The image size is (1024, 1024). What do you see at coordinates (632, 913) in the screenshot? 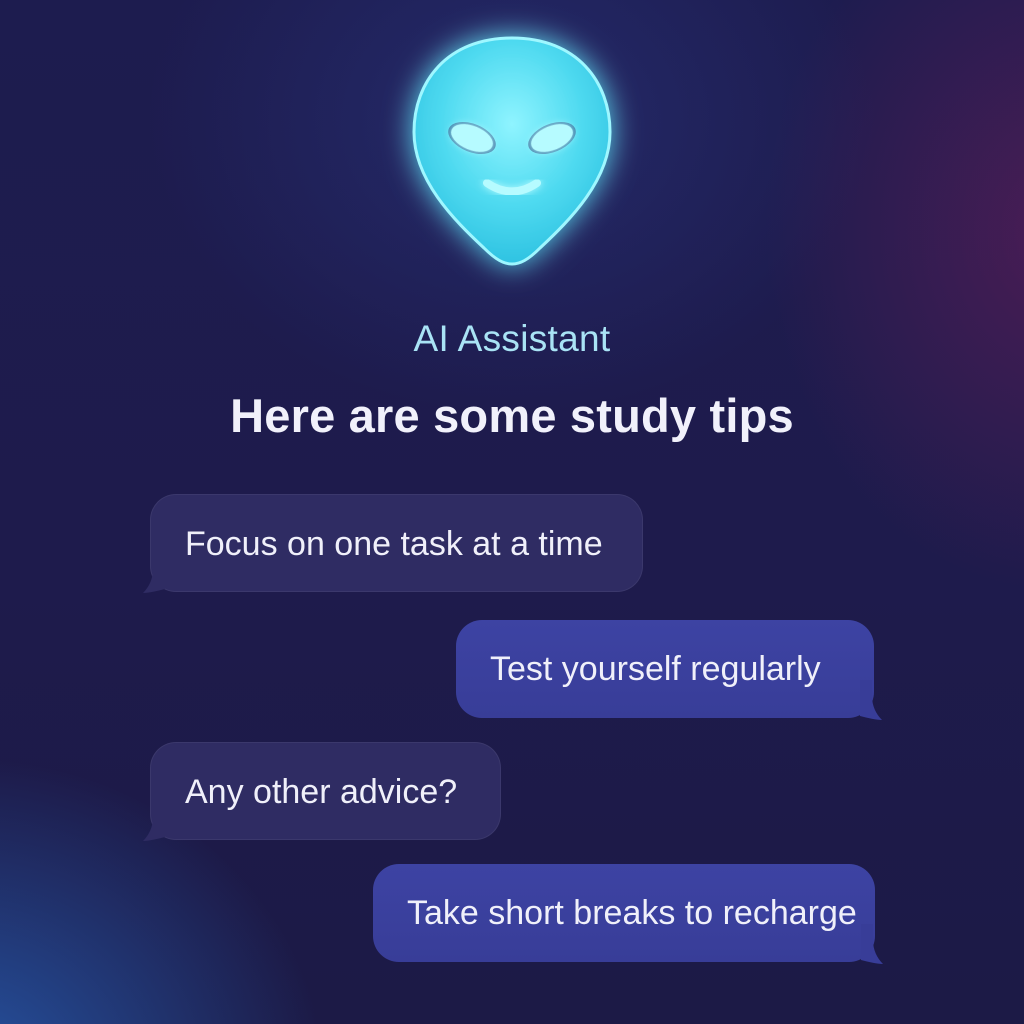
I see `message-text: Take short breaks to recharge` at bounding box center [632, 913].